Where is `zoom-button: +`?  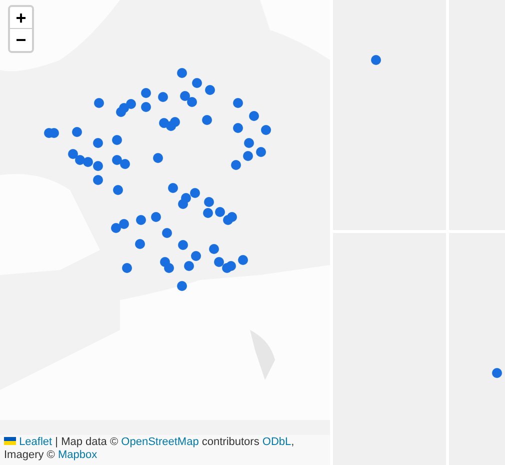 zoom-button: + is located at coordinates (21, 18).